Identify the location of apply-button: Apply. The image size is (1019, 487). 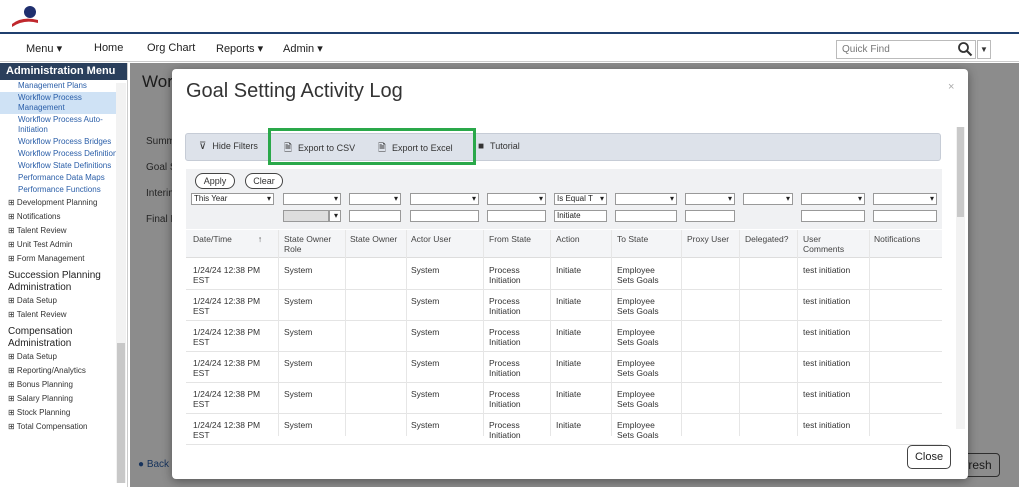
(215, 181).